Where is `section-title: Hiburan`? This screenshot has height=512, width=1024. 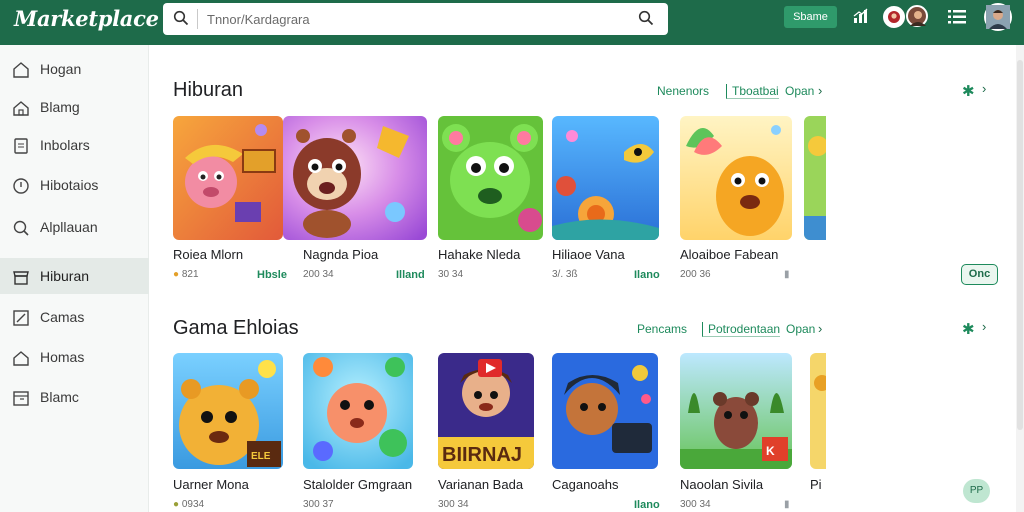 section-title: Hiburan is located at coordinates (208, 90).